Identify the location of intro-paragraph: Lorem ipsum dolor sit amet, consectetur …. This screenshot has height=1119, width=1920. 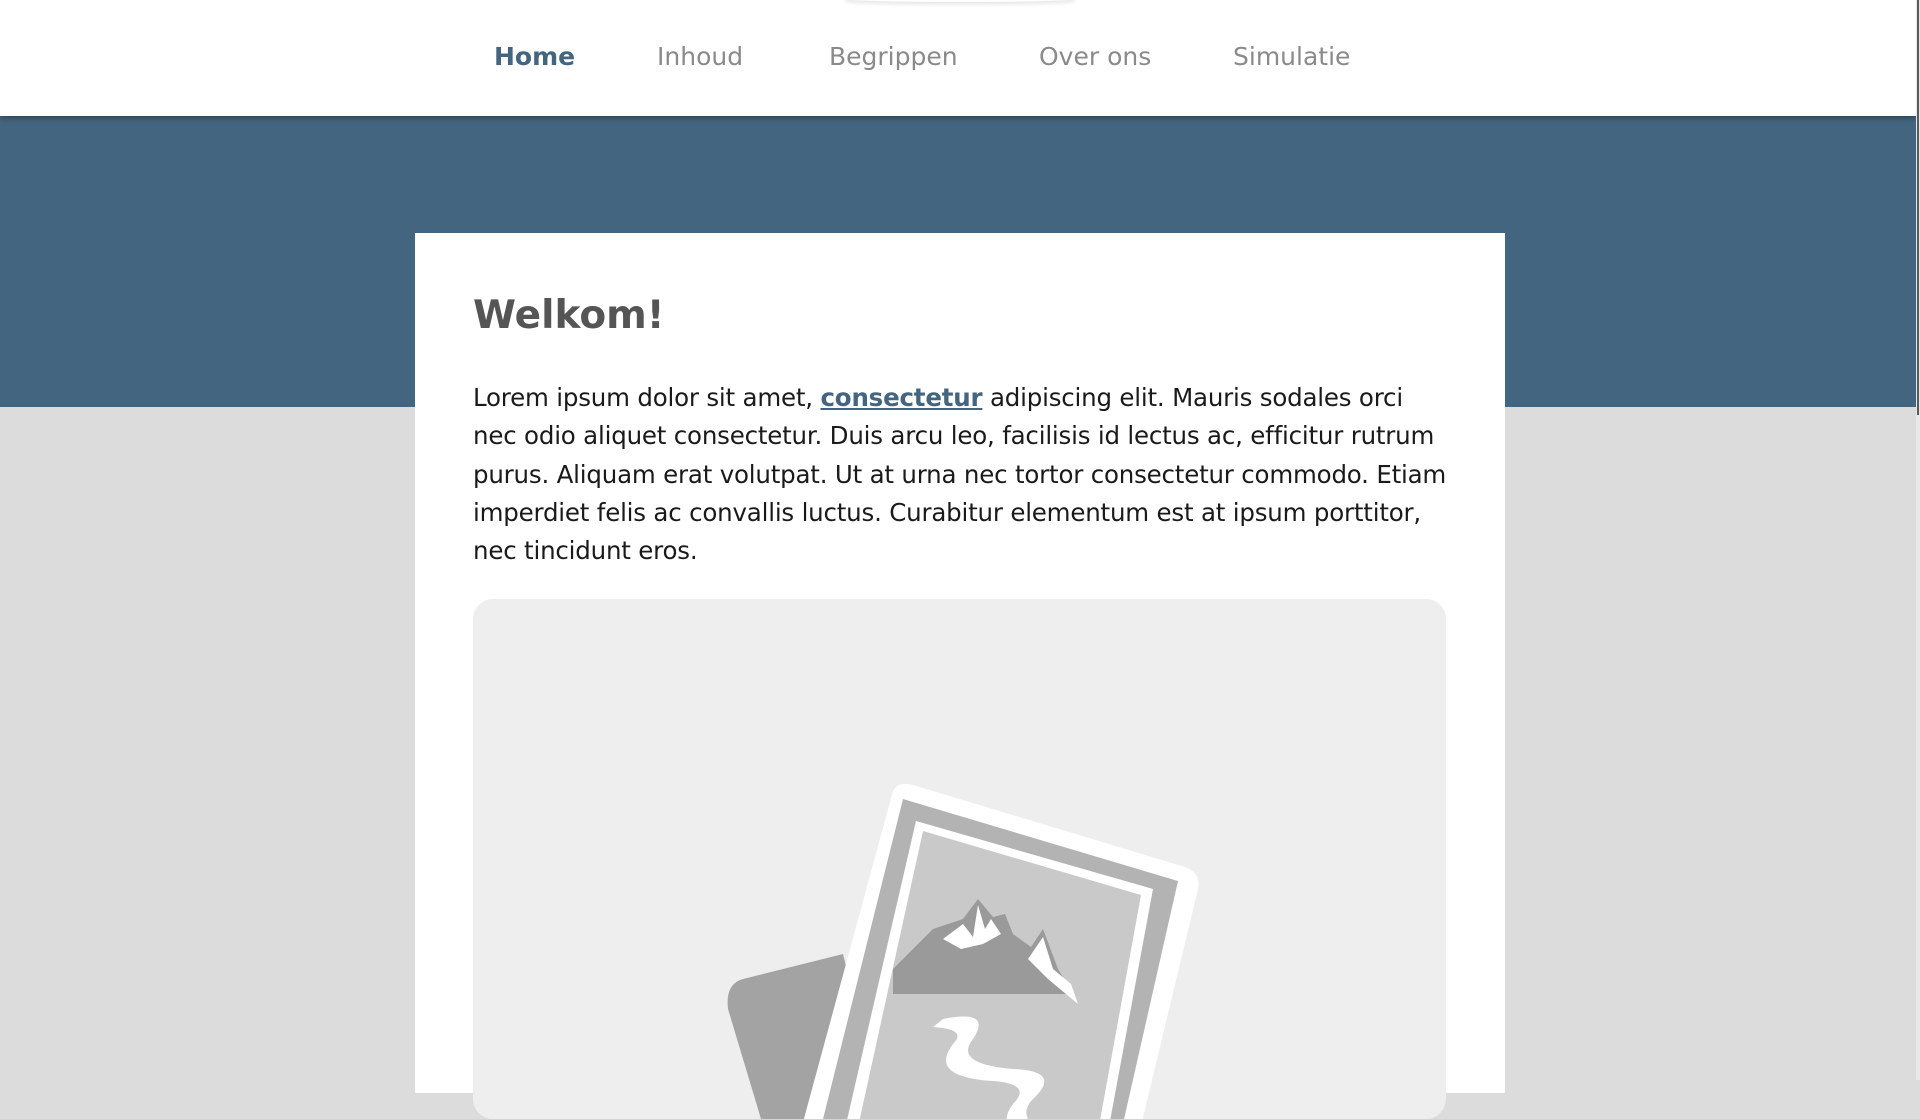
(963, 474).